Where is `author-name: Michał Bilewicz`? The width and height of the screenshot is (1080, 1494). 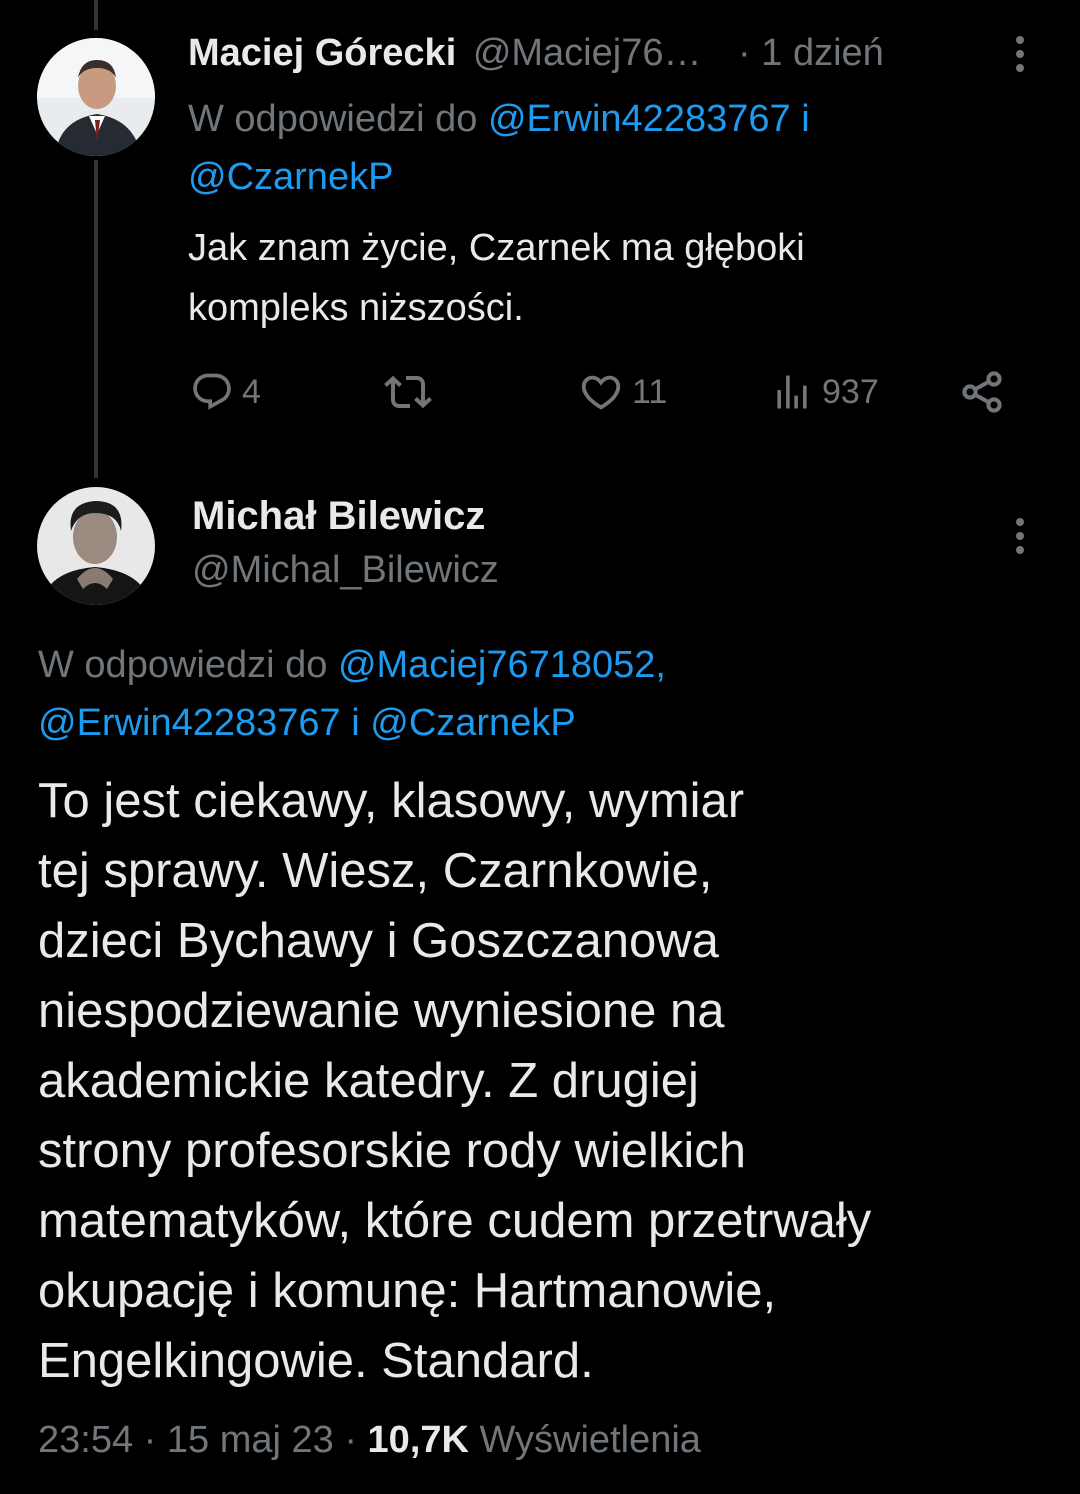 author-name: Michał Bilewicz is located at coordinates (338, 516).